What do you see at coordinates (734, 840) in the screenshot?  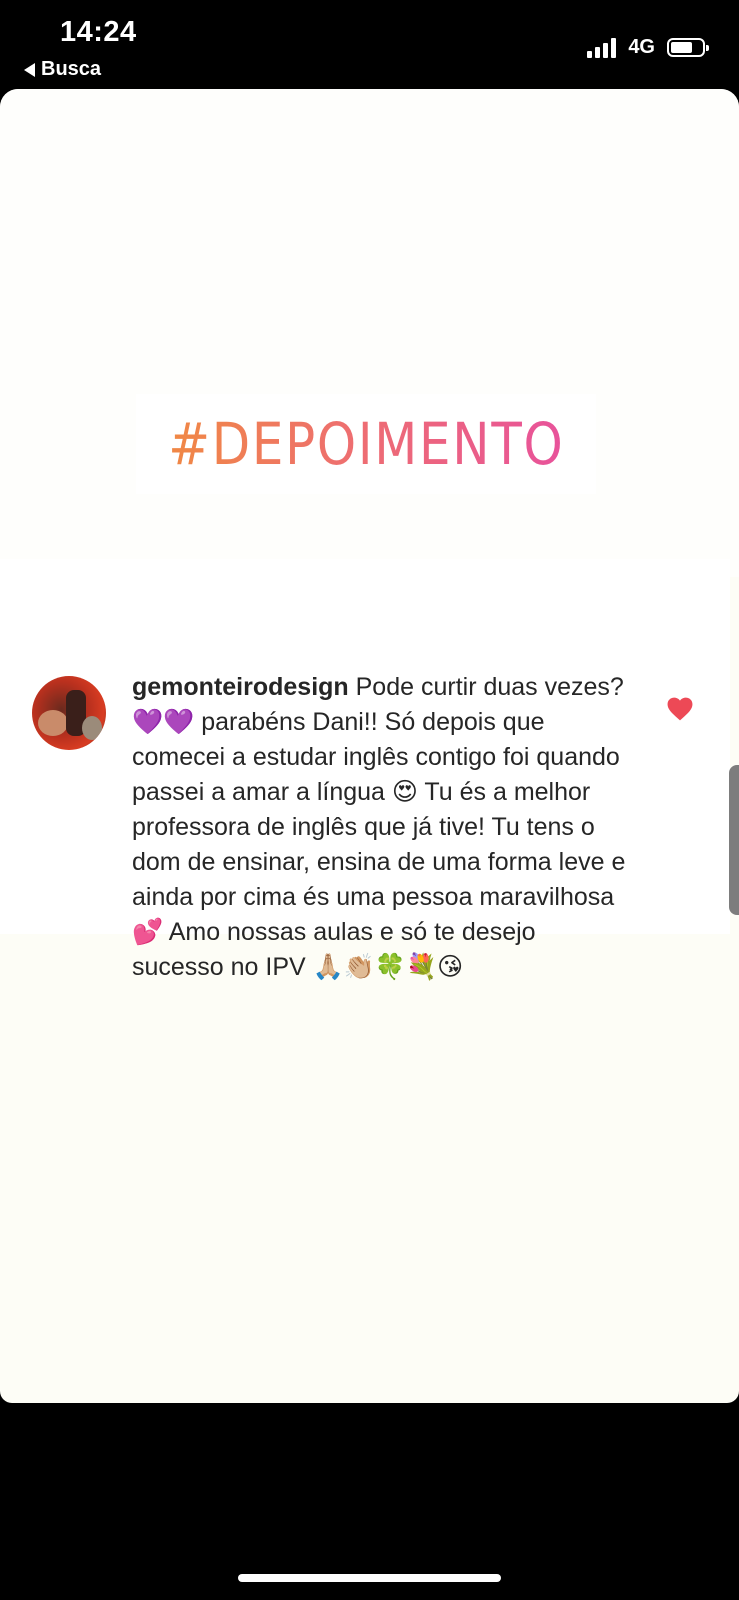 I see `scroll-indicator` at bounding box center [734, 840].